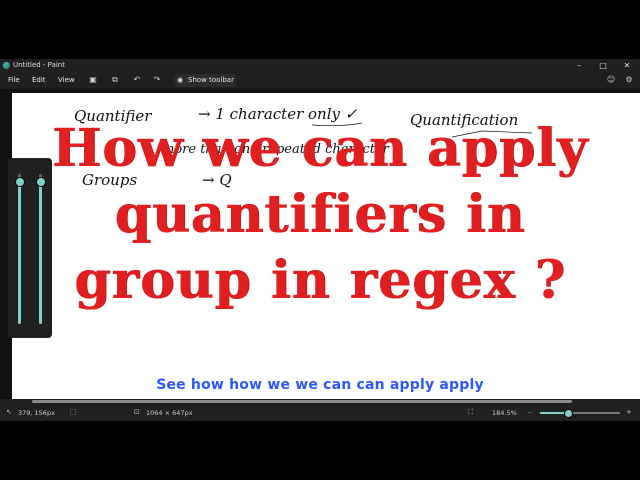 The image size is (640, 480). What do you see at coordinates (39, 65) in the screenshot?
I see `window-title: Untitled - Paint` at bounding box center [39, 65].